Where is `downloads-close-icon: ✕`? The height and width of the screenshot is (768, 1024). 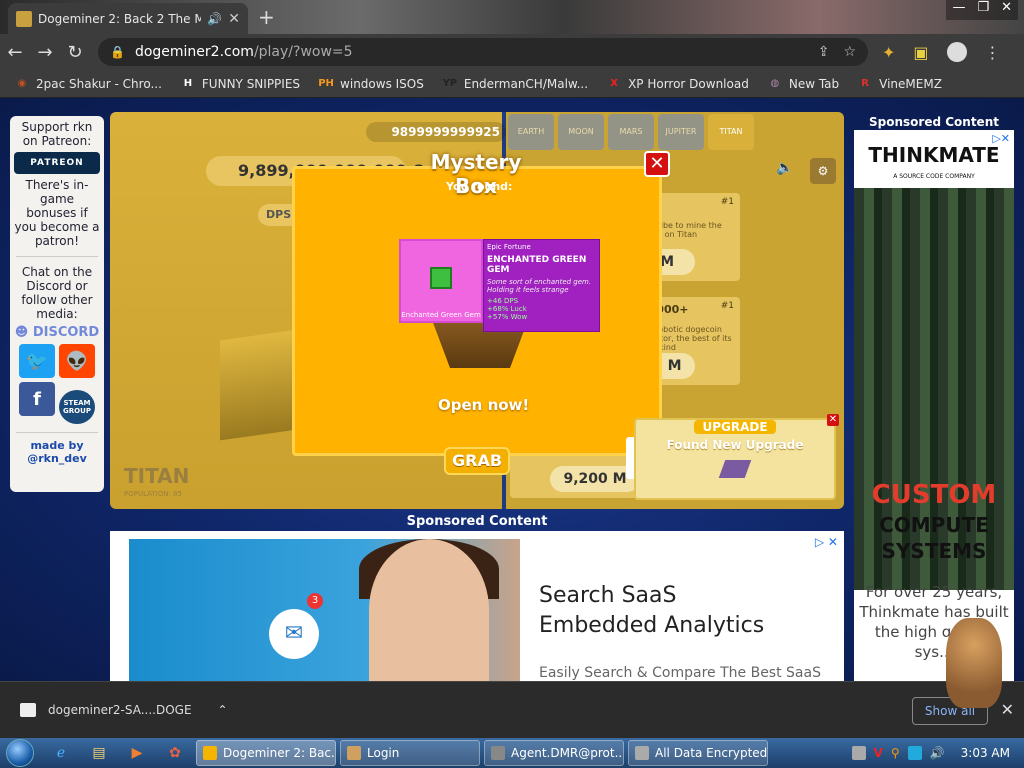 downloads-close-icon: ✕ is located at coordinates (1007, 709).